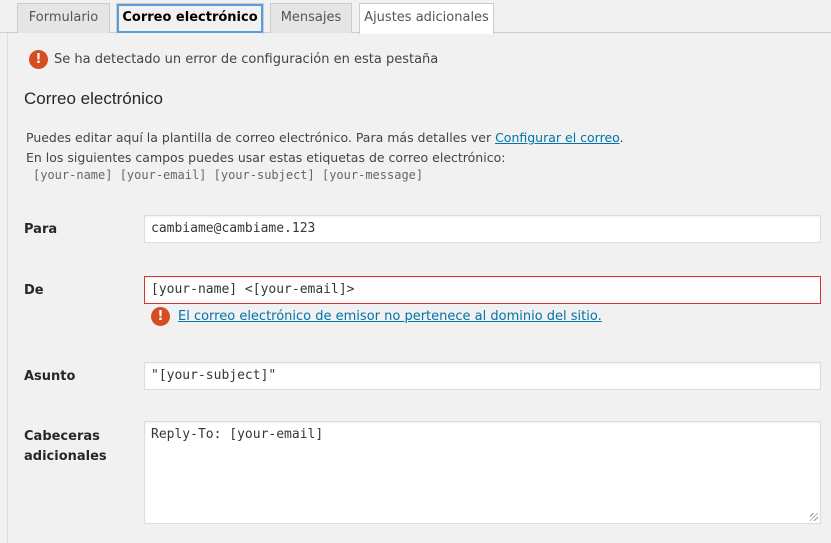 The height and width of the screenshot is (543, 831). Describe the element at coordinates (426, 18) in the screenshot. I see `tab-ajustes-adicionales: Ajustes adicionales` at that location.